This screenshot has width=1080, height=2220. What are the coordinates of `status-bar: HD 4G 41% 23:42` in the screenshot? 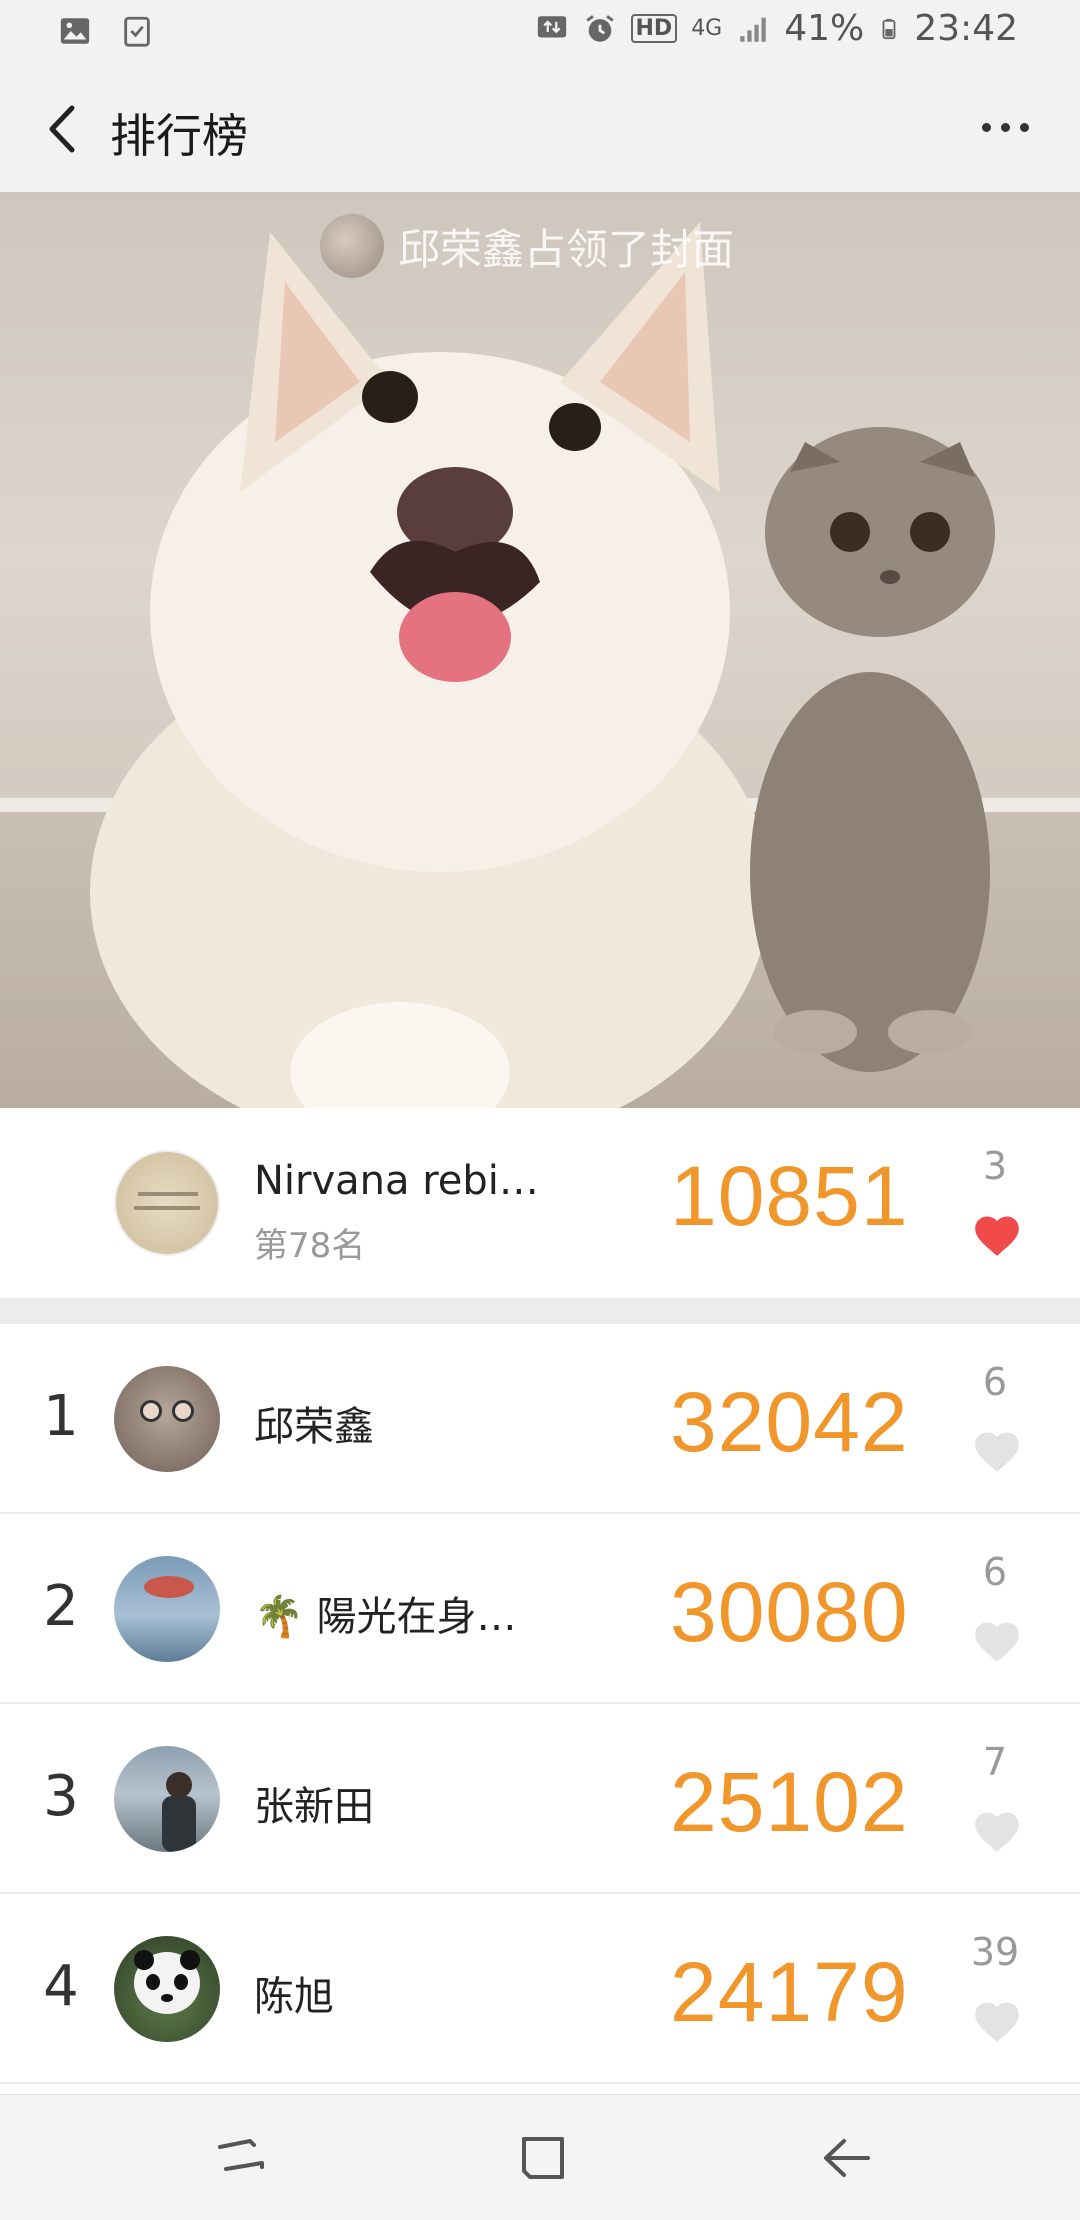 It's located at (540, 32).